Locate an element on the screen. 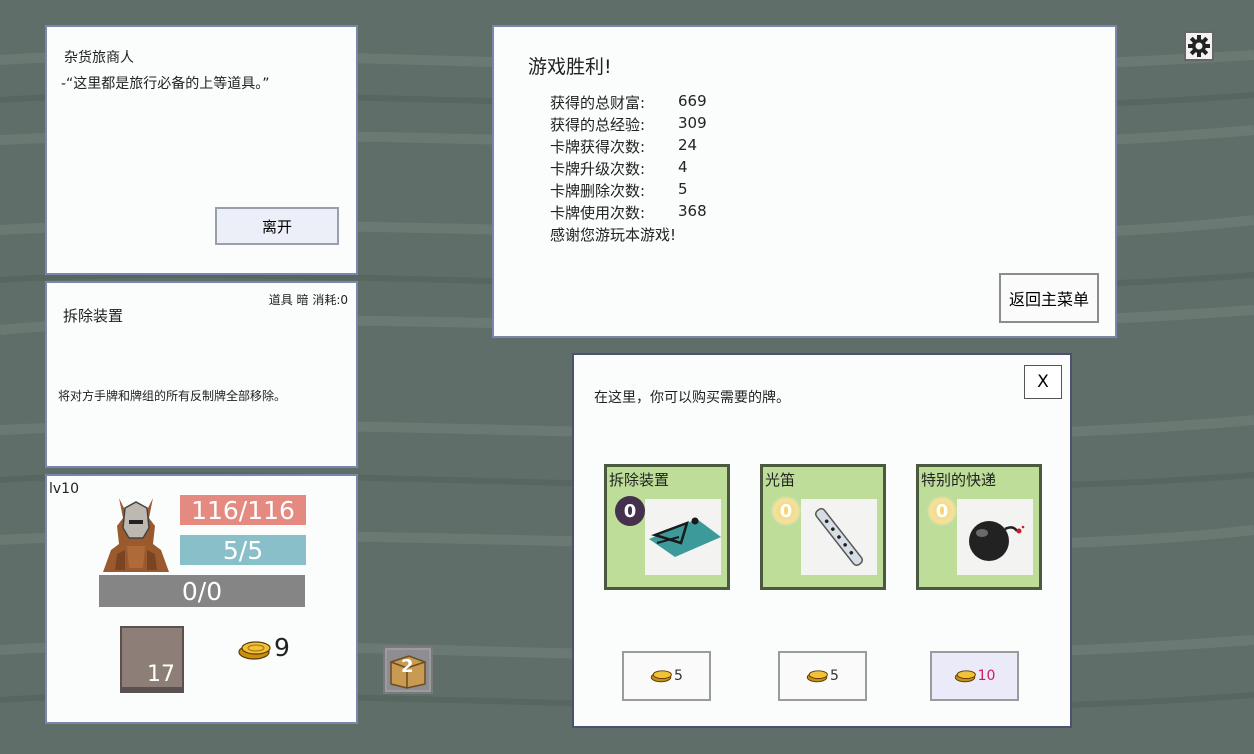 The height and width of the screenshot is (754, 1254). stat-cards-gained: 卡牌获得次数: 24 is located at coordinates (624, 146).